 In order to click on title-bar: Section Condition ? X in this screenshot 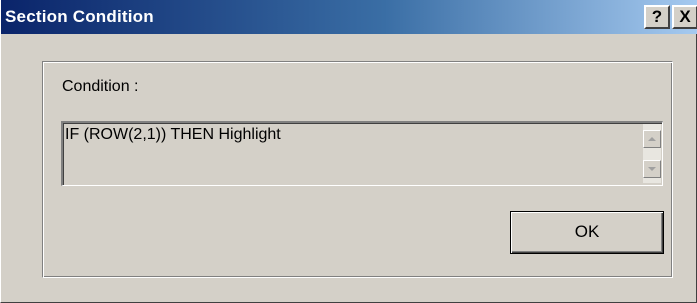, I will do `click(349, 17)`.